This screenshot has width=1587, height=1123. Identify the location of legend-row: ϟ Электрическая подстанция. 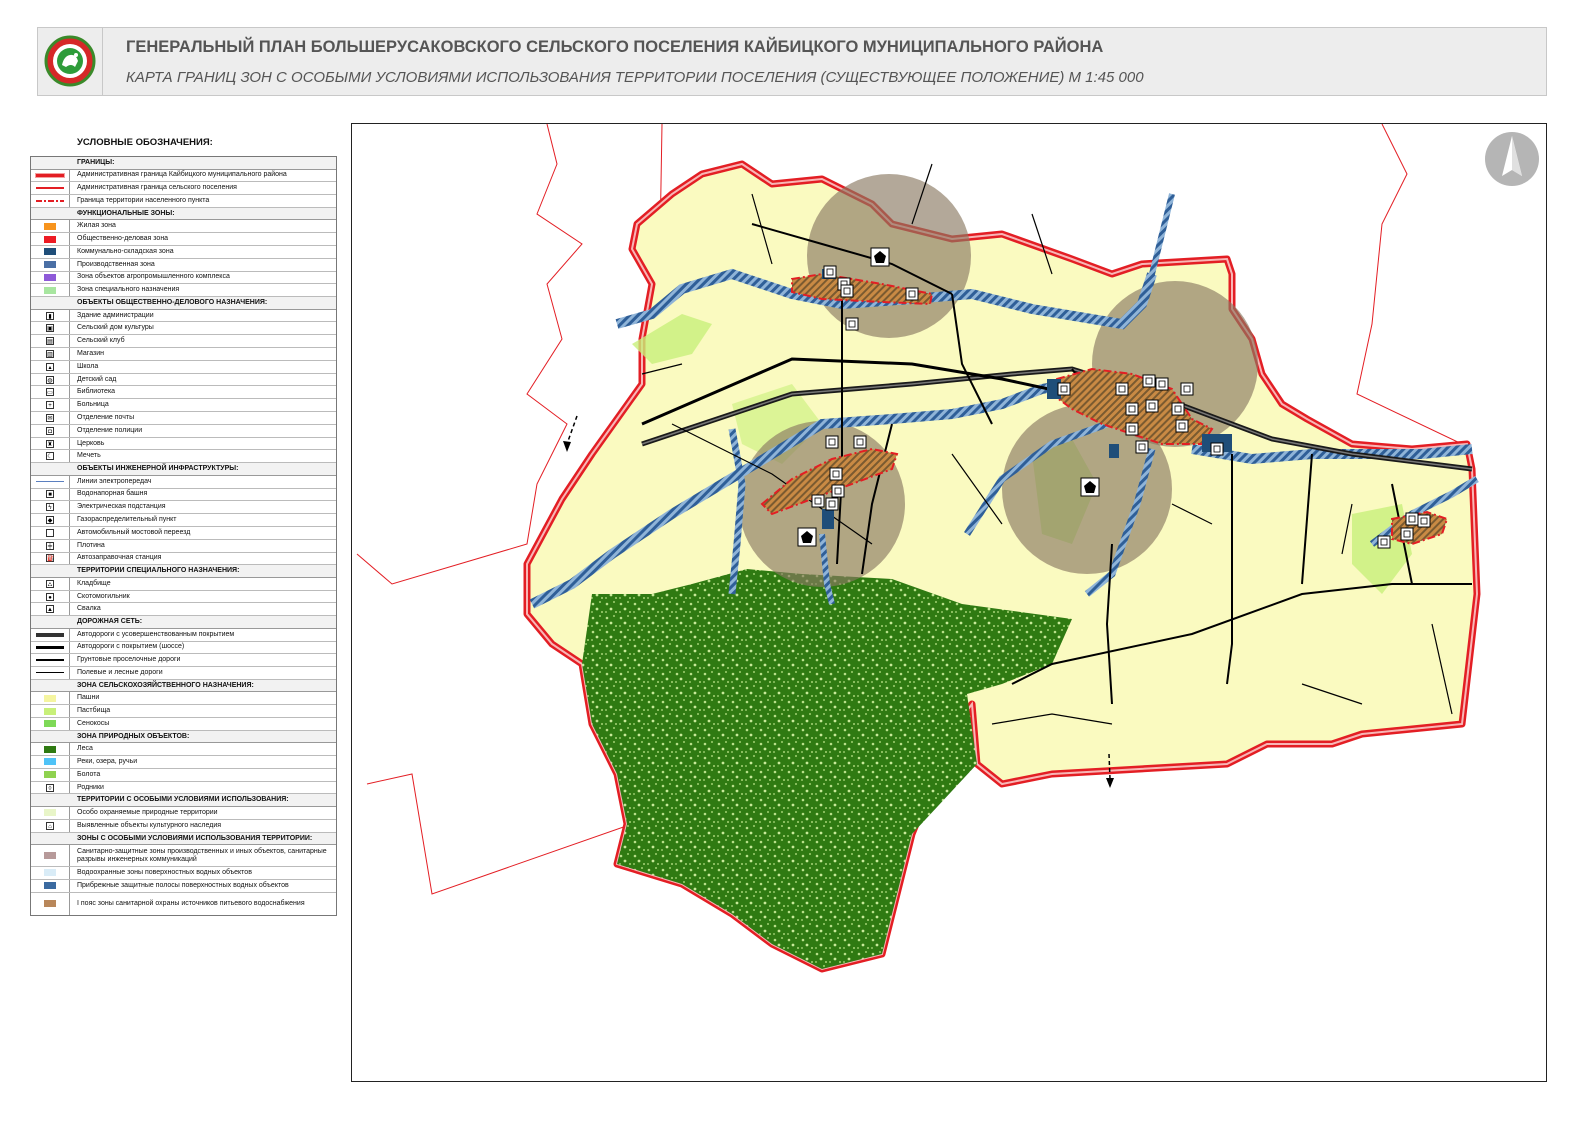
(183, 508).